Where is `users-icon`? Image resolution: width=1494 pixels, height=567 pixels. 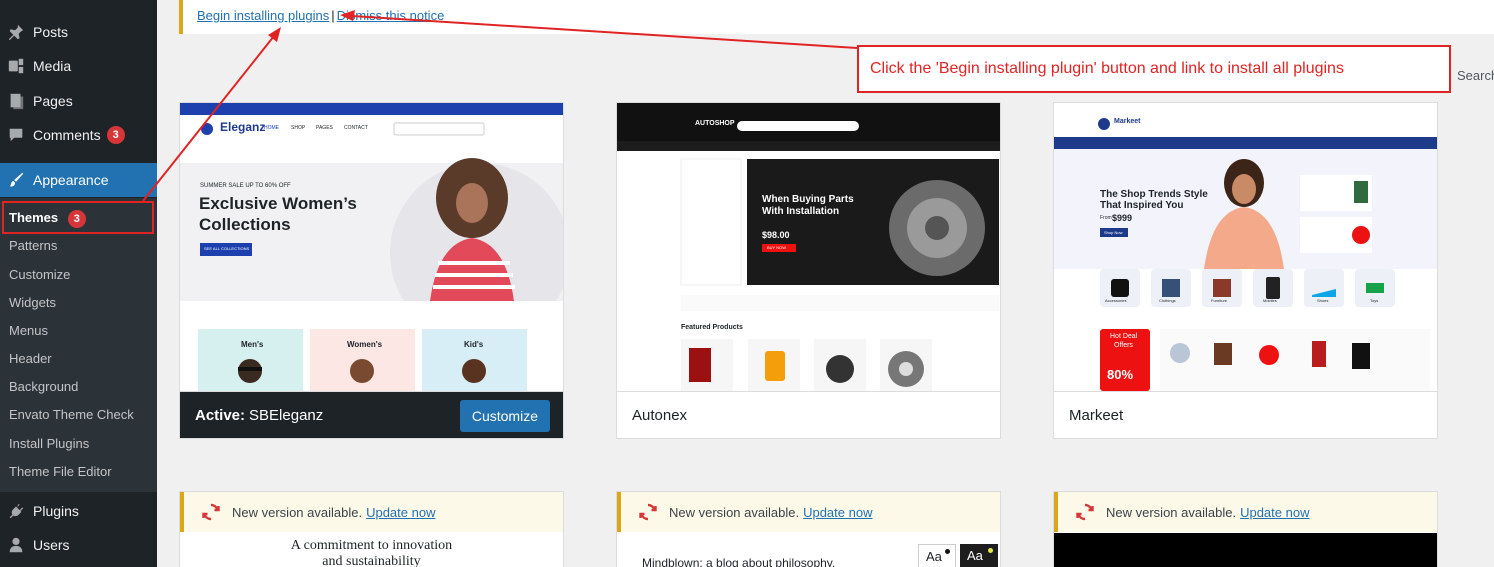
users-icon is located at coordinates (16, 545).